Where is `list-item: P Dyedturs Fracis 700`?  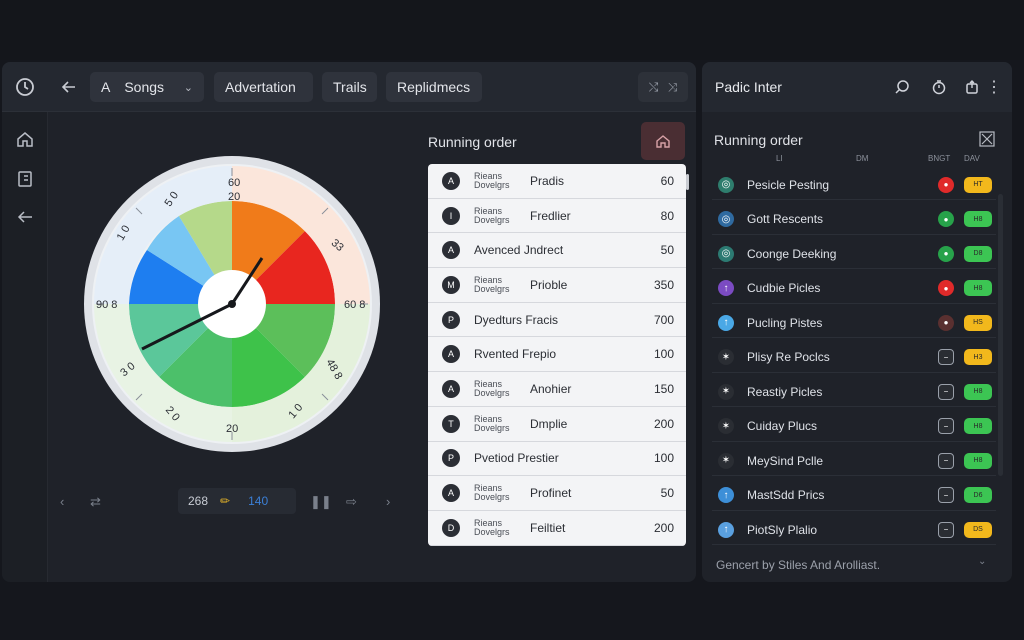
list-item: P Dyedturs Fracis 700 is located at coordinates (557, 320).